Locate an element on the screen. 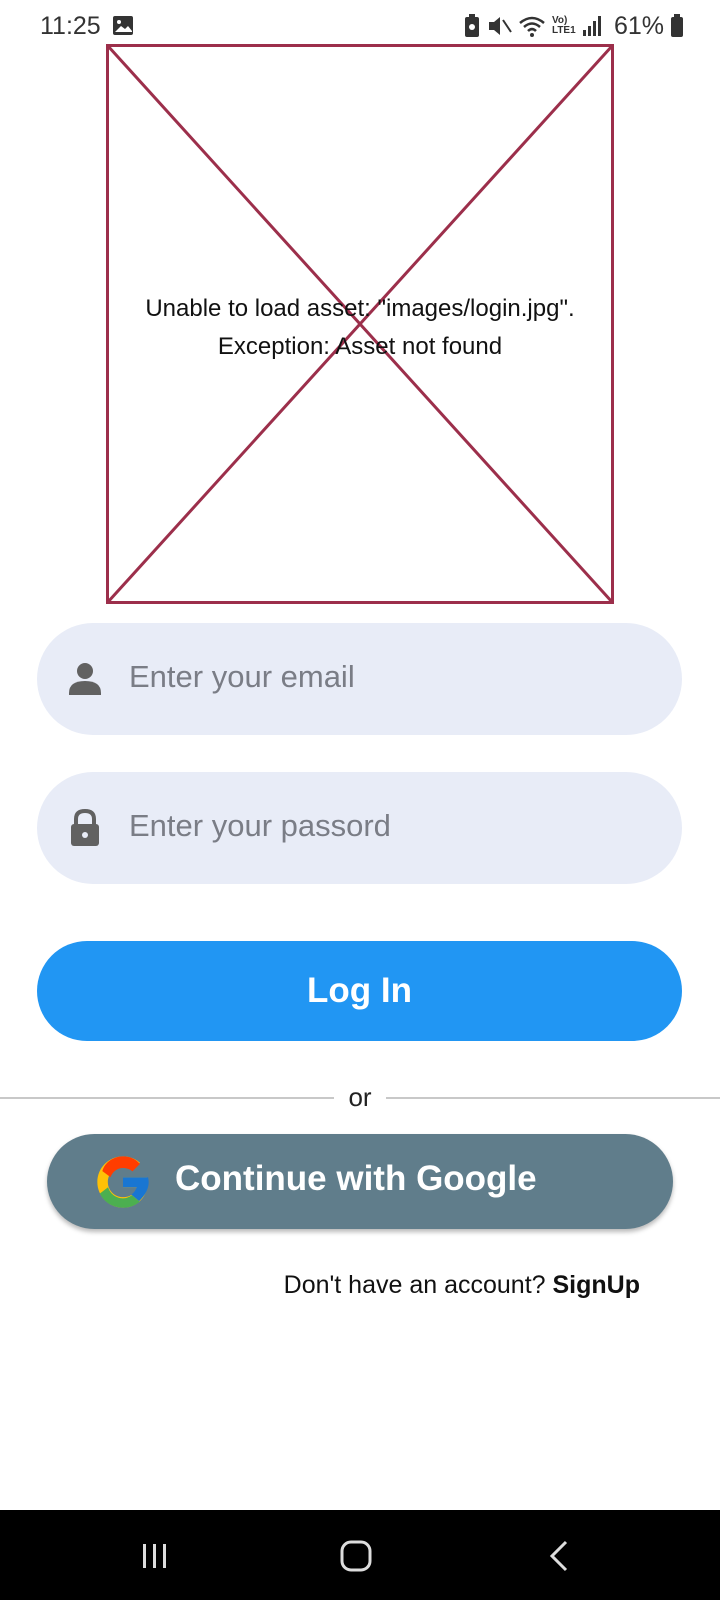  google-button-label: Continue with Google is located at coordinates (356, 1178).